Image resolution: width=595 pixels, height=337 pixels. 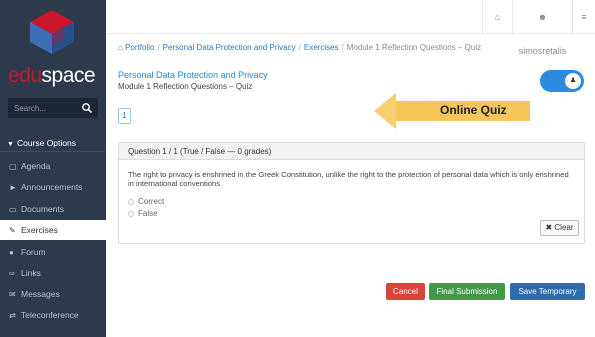 I want to click on question-header: Question 1 / 1 (True / False — 0 grades), so click(x=351, y=151).